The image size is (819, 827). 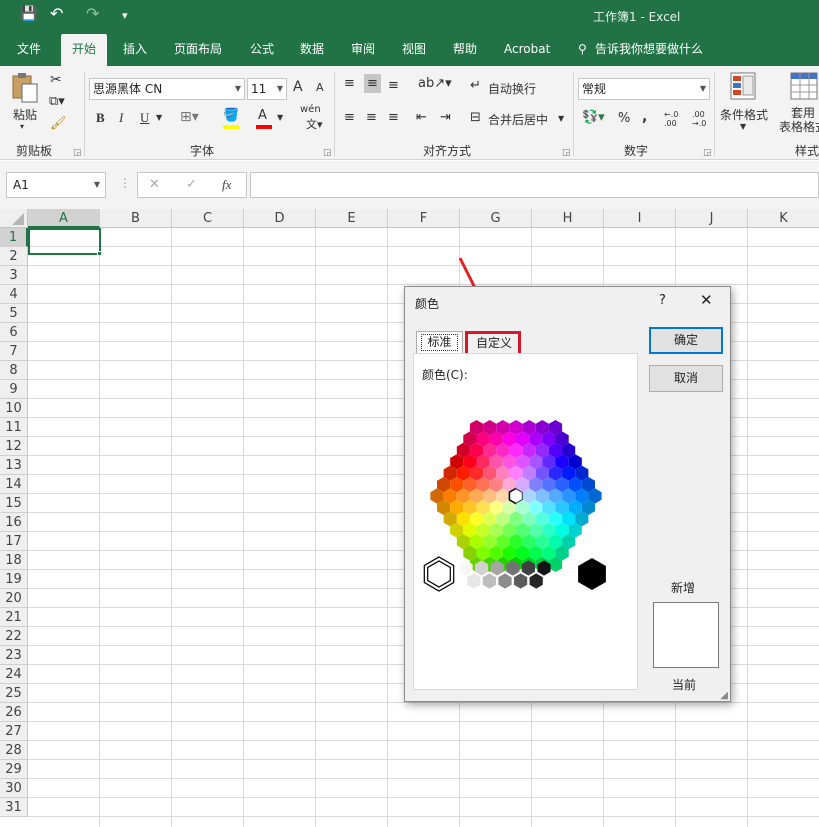 I want to click on fill-color-icon: 🪣, so click(x=231, y=115).